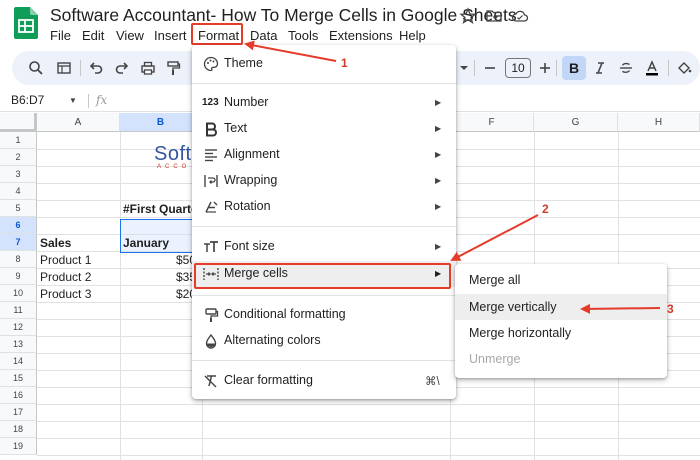 The width and height of the screenshot is (700, 460). Describe the element at coordinates (243, 63) in the screenshot. I see `theme-label: Theme` at that location.